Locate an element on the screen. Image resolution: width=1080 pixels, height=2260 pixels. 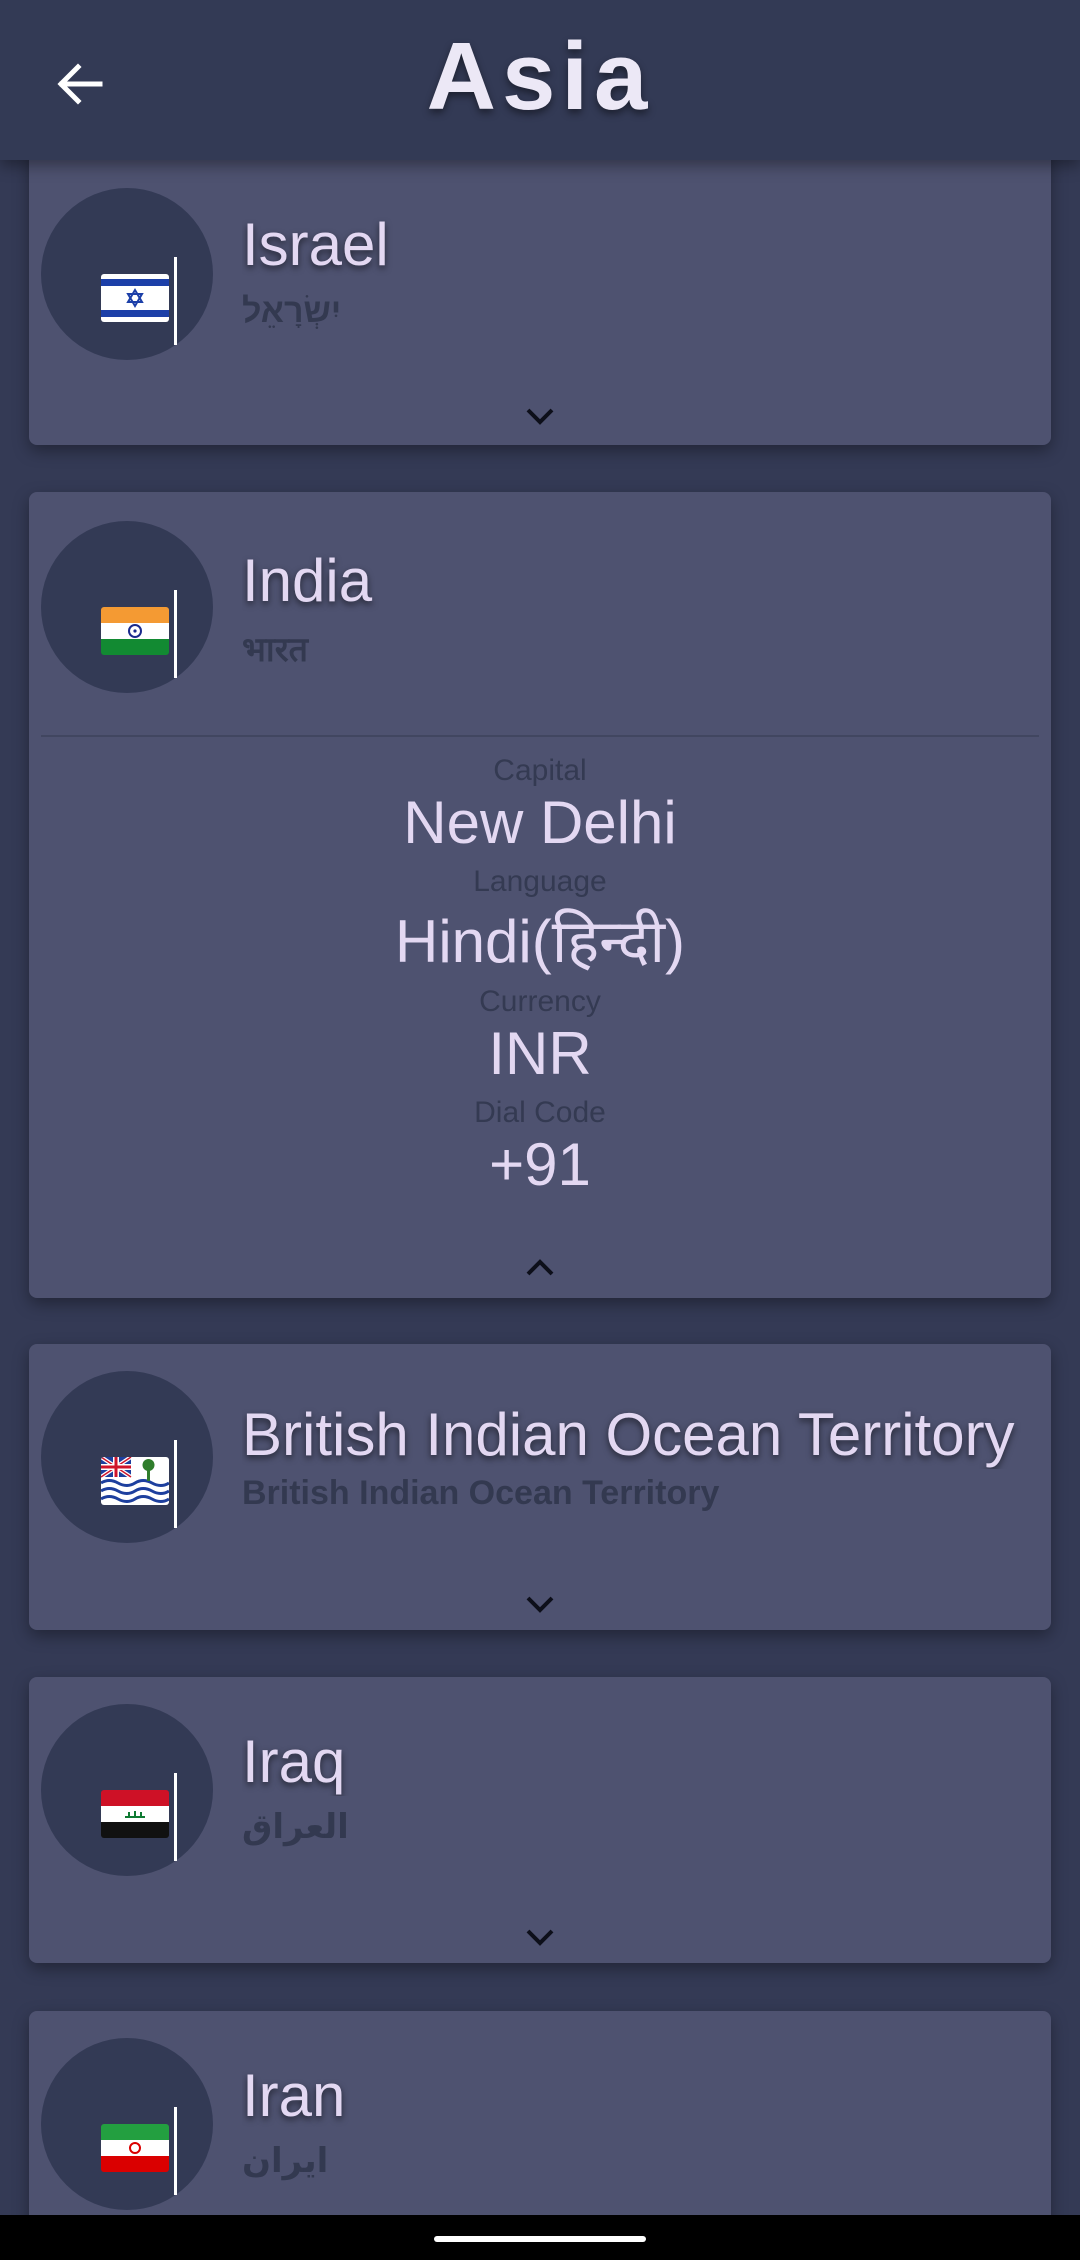
page-title: Asia is located at coordinates (540, 76).